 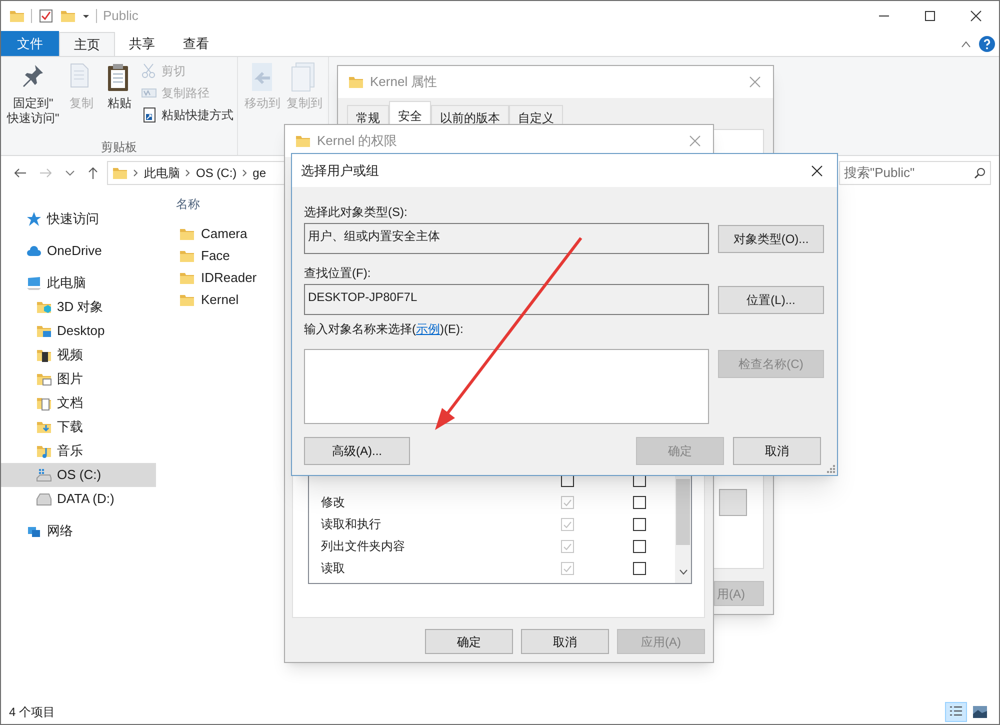 What do you see at coordinates (46, 16) in the screenshot?
I see `properties-icon` at bounding box center [46, 16].